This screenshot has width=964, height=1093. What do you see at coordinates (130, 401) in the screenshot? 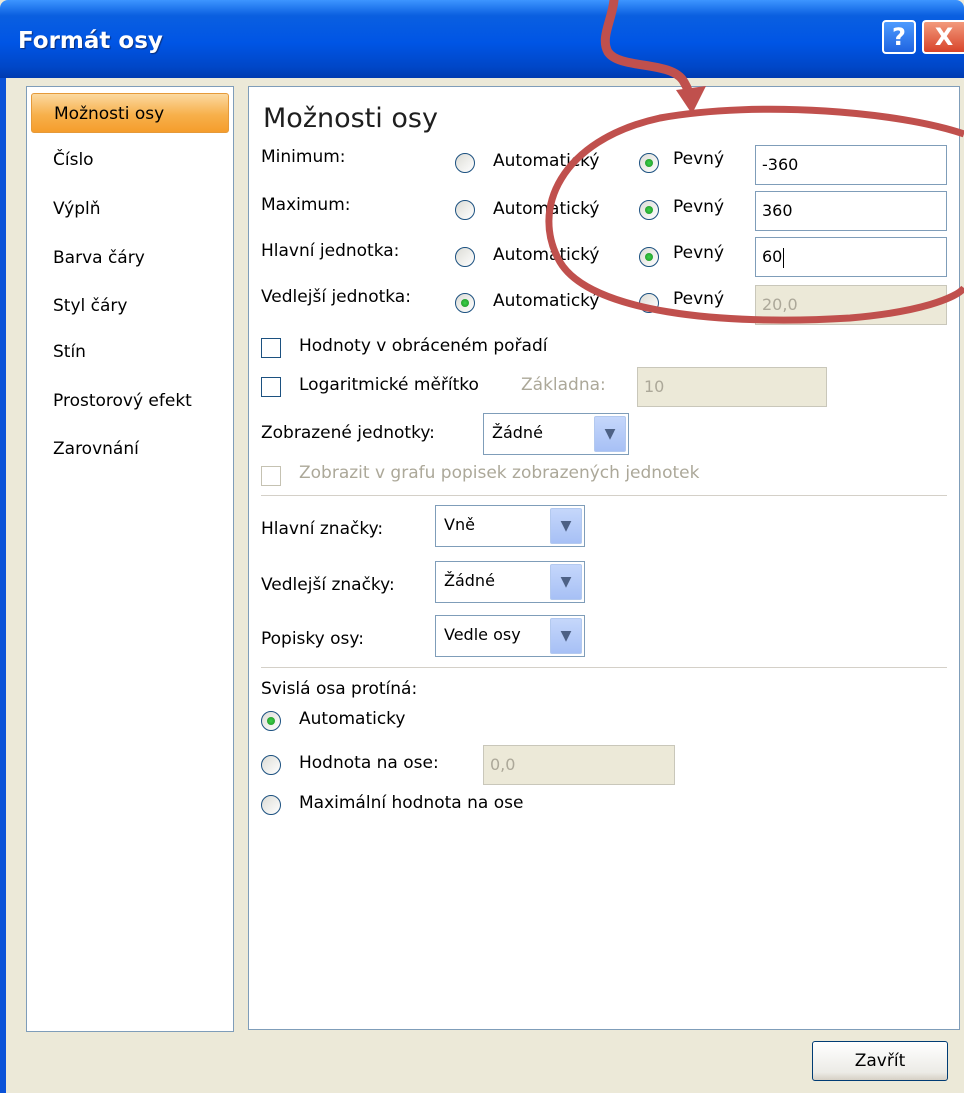
I see `nav-item-3d-format: Prostorový efekt` at bounding box center [130, 401].